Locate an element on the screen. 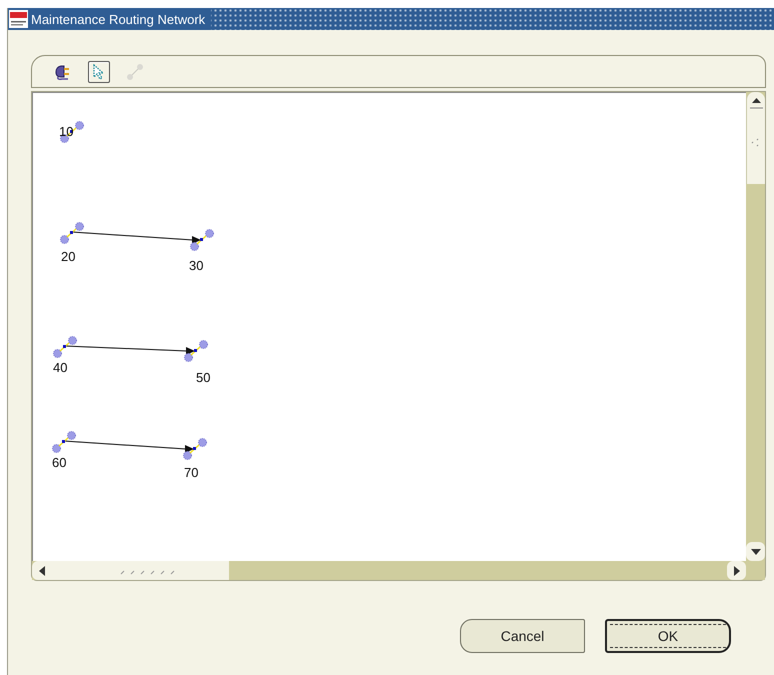 The width and height of the screenshot is (774, 675). down-arrow-icon is located at coordinates (755, 551).